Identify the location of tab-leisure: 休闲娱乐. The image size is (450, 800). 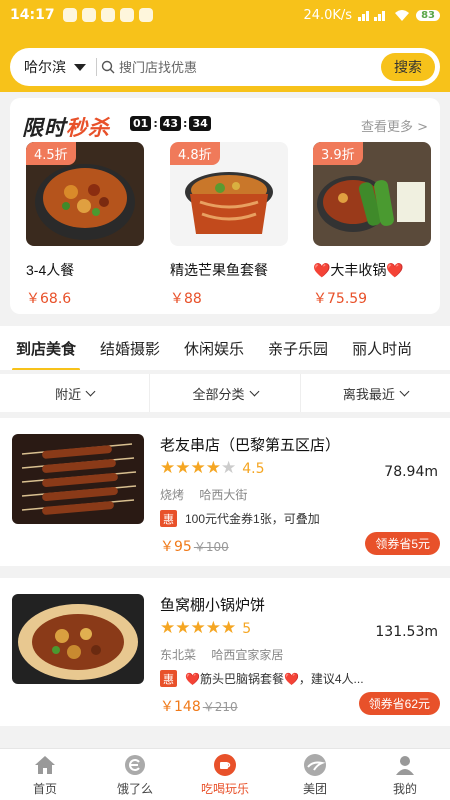
(214, 348).